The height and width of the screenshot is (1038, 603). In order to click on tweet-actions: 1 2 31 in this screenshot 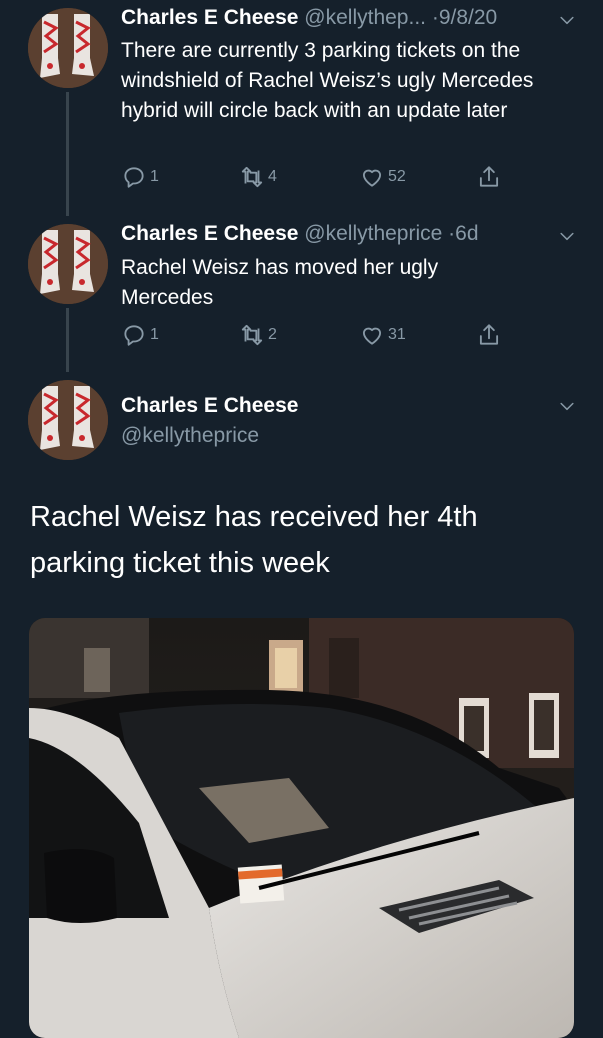, I will do `click(321, 337)`.